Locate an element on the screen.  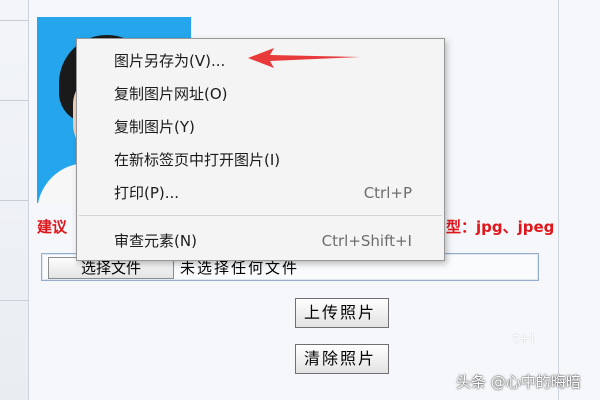
hint-text-left: 建议 is located at coordinates (52, 227).